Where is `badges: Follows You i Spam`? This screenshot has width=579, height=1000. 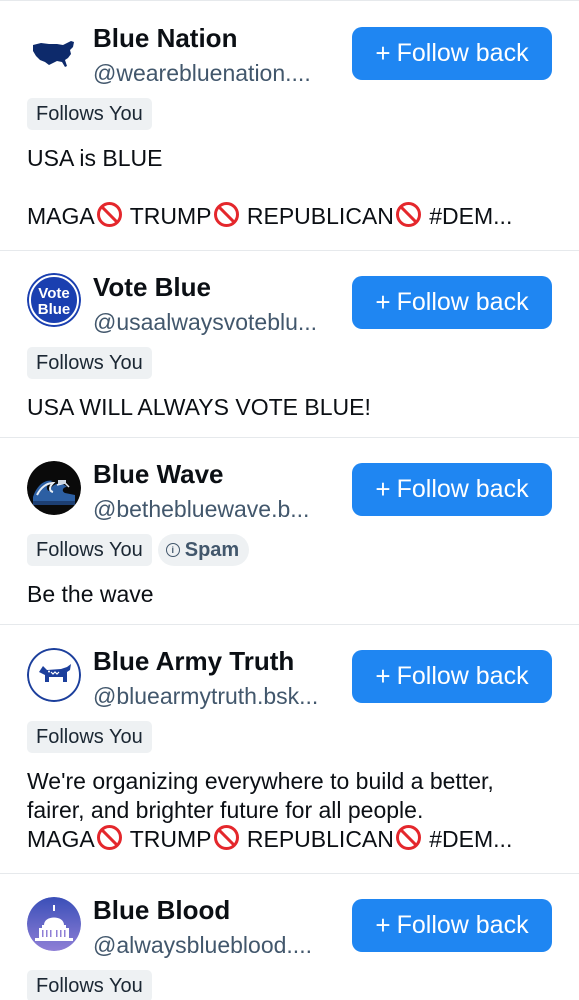
badges: Follows You i Spam is located at coordinates (138, 550).